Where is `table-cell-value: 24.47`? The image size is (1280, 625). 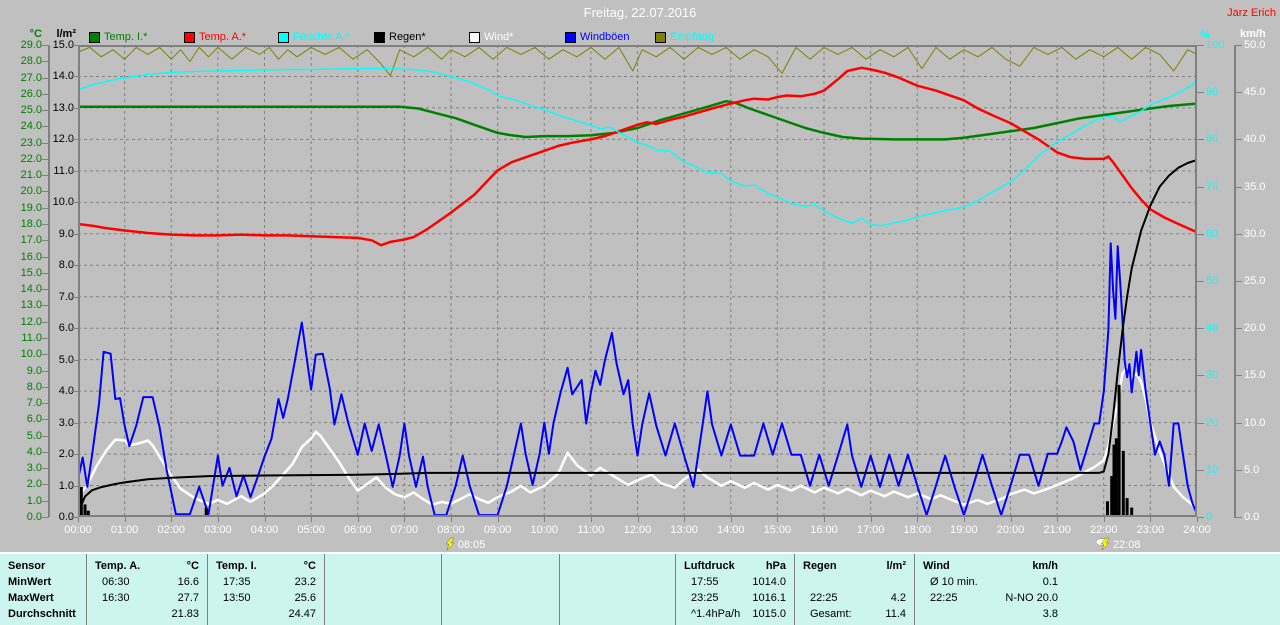
table-cell-value: 24.47 is located at coordinates (302, 614).